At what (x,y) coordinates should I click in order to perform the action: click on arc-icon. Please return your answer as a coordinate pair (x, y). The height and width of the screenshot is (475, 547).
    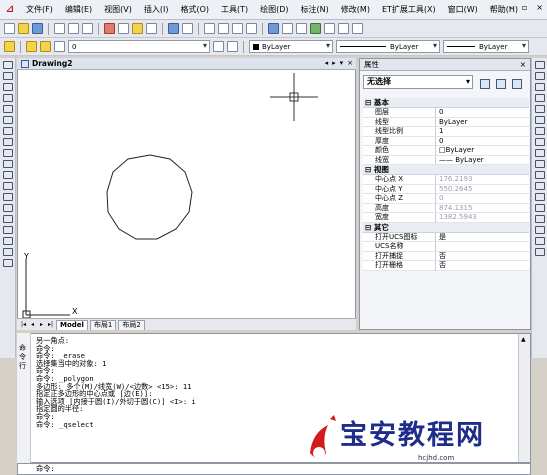
    Looking at the image, I should click on (7, 120).